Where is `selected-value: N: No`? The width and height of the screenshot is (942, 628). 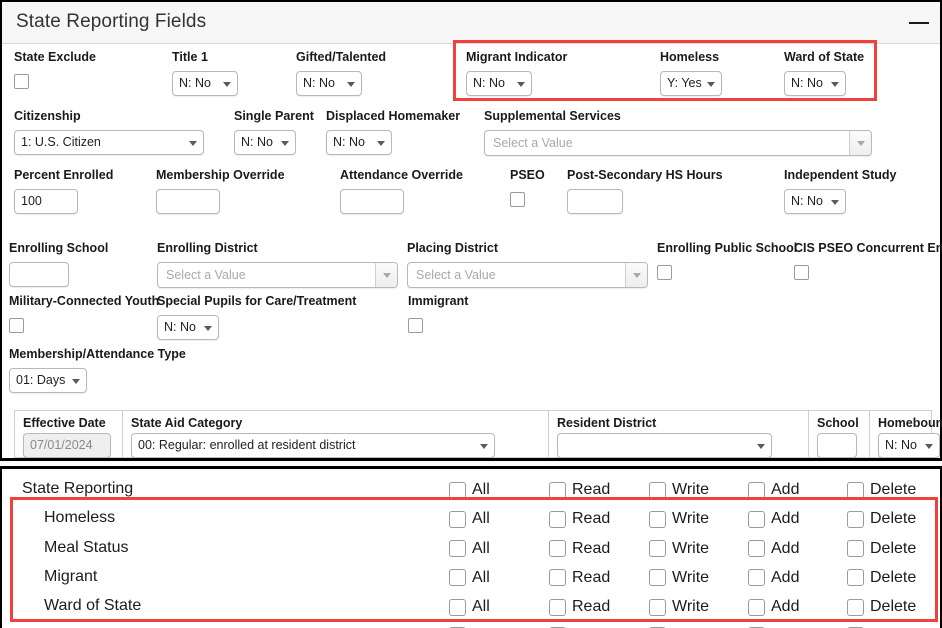 selected-value: N: No is located at coordinates (489, 83).